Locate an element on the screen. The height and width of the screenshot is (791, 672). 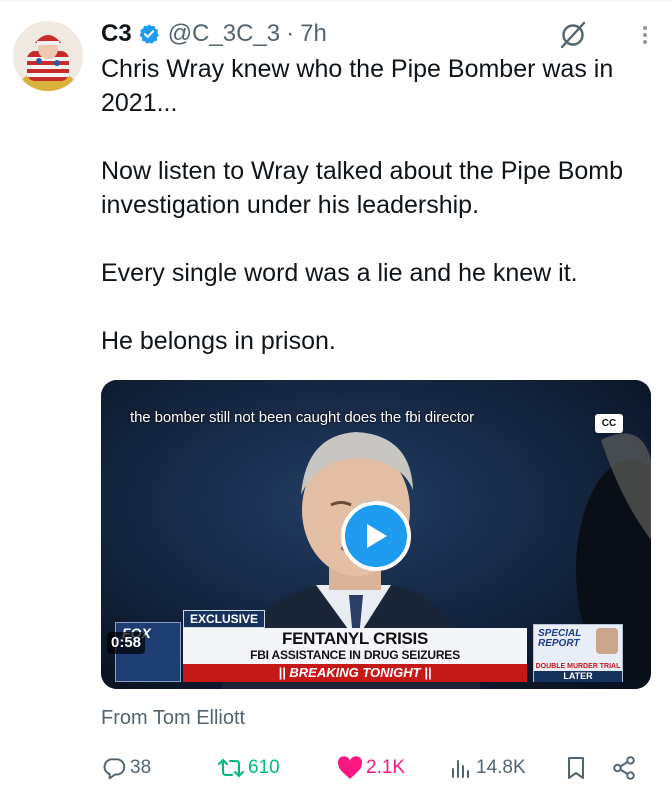
reply-icon is located at coordinates (114, 769).